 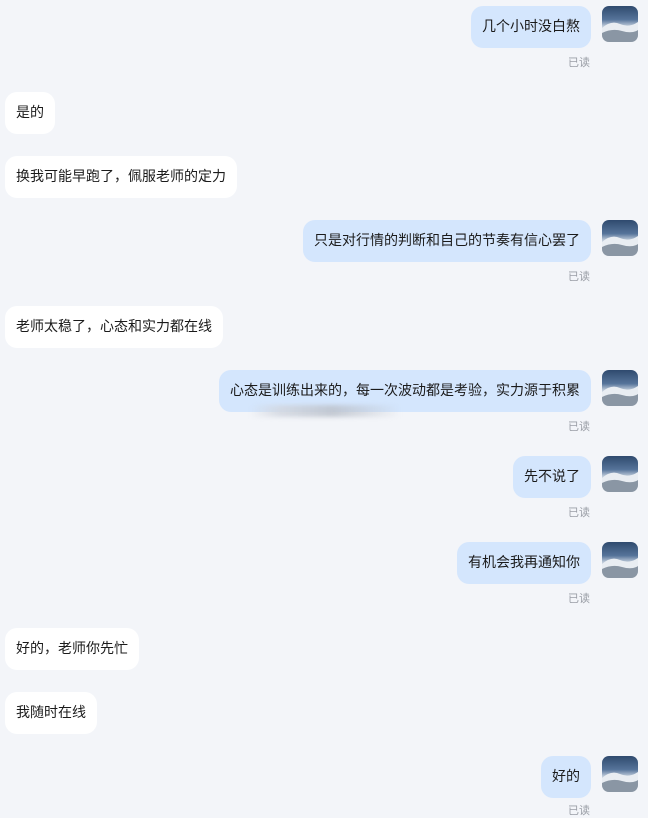 What do you see at coordinates (447, 241) in the screenshot?
I see `outgoing-message-bubble: 只是对行情的判断和自己的节奏有信心罢了` at bounding box center [447, 241].